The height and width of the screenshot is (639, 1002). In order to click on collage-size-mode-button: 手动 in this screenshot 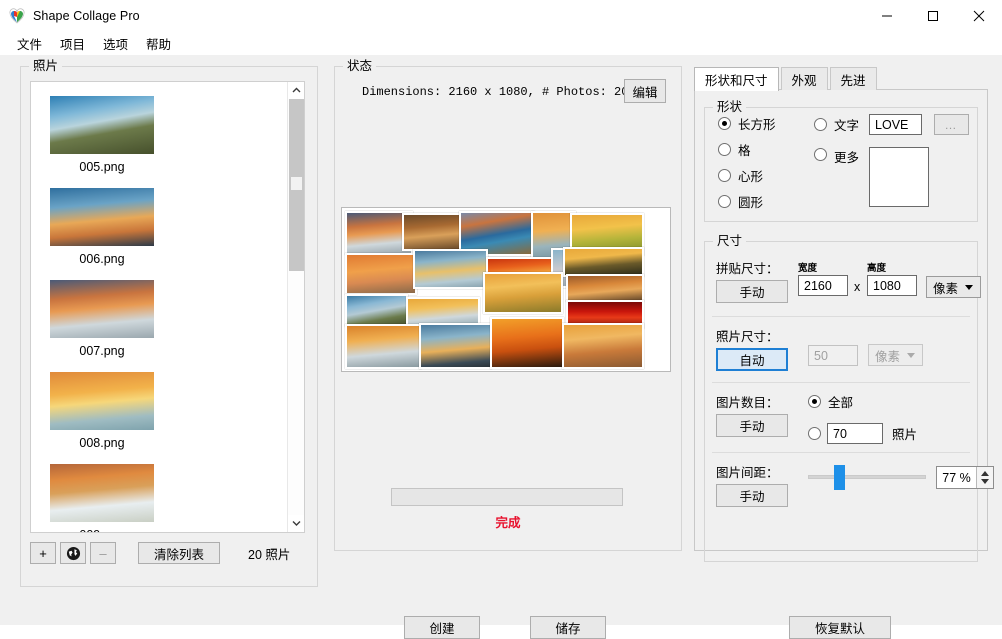, I will do `click(752, 291)`.